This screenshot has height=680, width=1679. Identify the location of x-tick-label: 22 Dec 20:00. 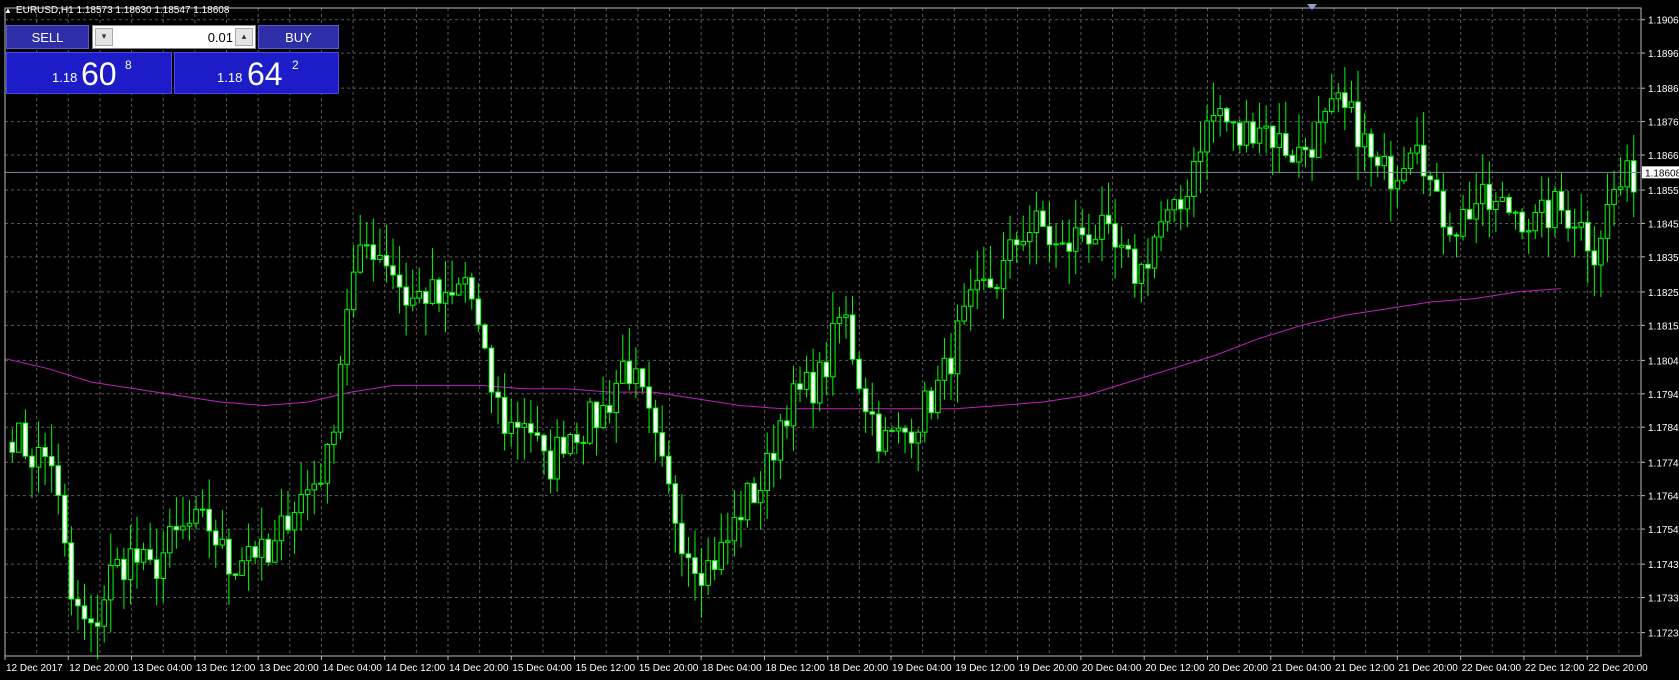
(1618, 668).